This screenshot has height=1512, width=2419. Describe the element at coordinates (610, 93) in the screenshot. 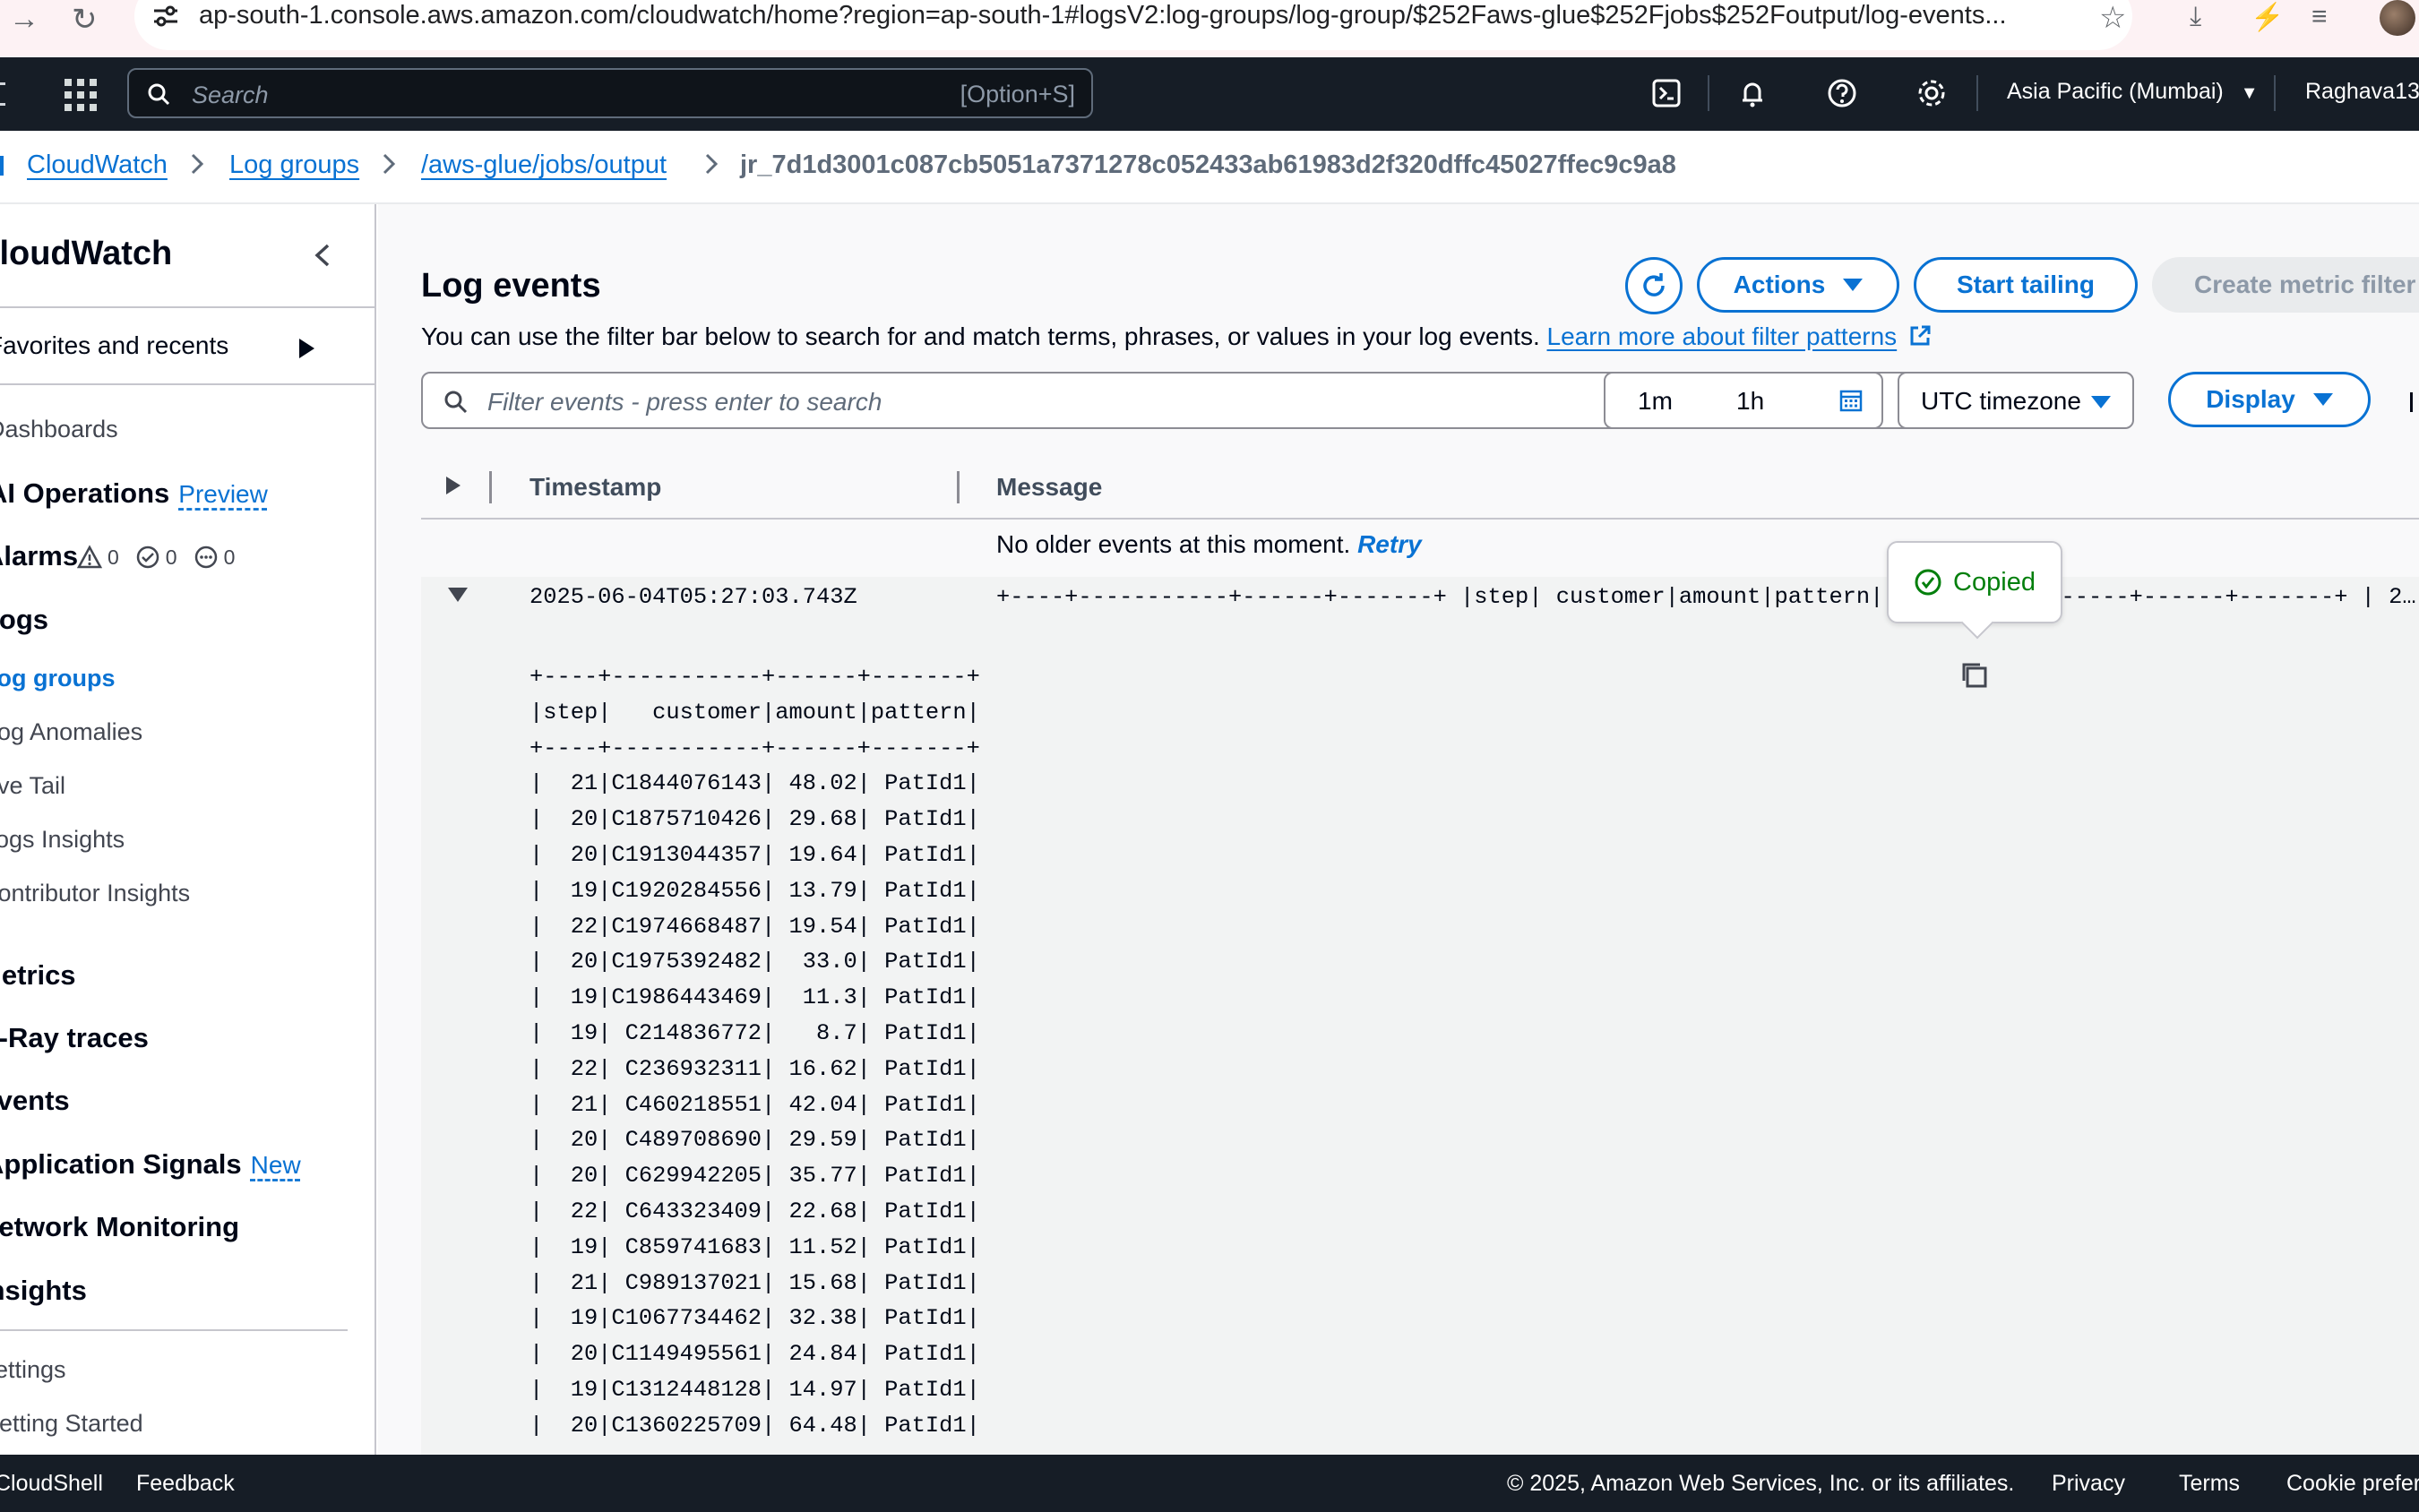

I see `search-input: Search [Option+S]` at that location.